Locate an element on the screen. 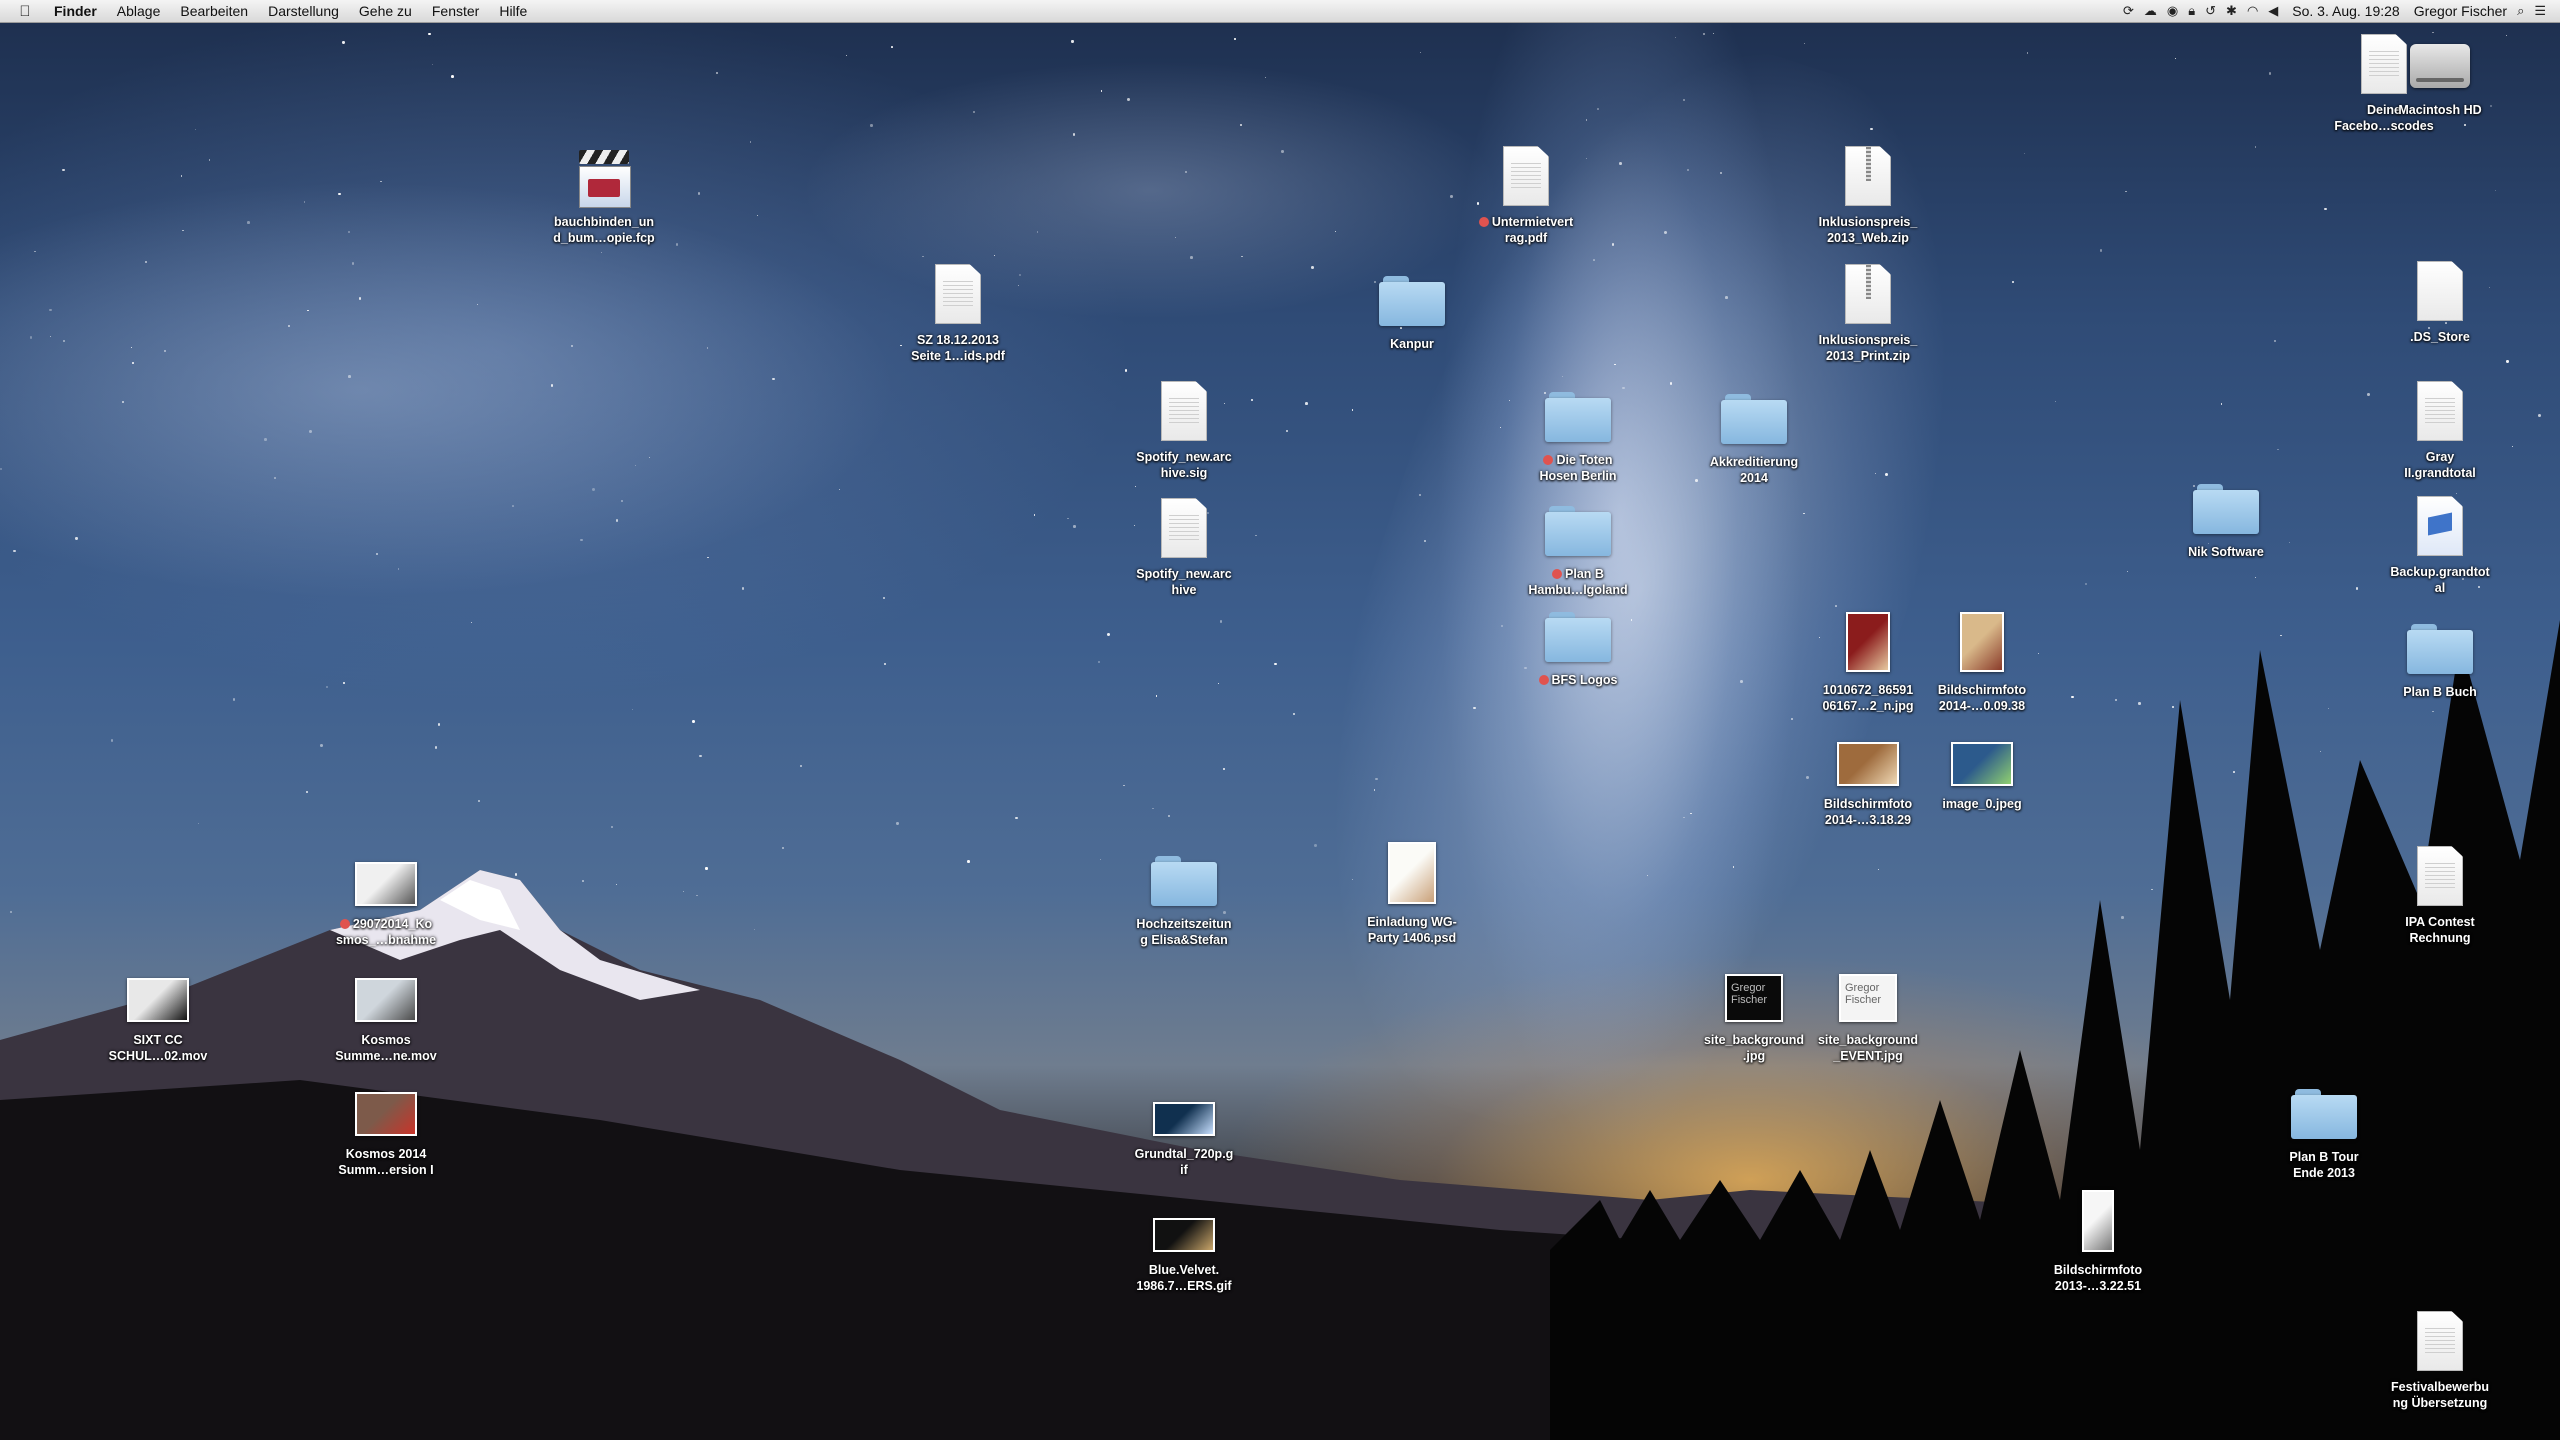 The width and height of the screenshot is (2560, 1440). desktop-icon-bildschirmfoto-2013: Bildschirmfoto 2013-…3.22.51 is located at coordinates (2098, 1241).